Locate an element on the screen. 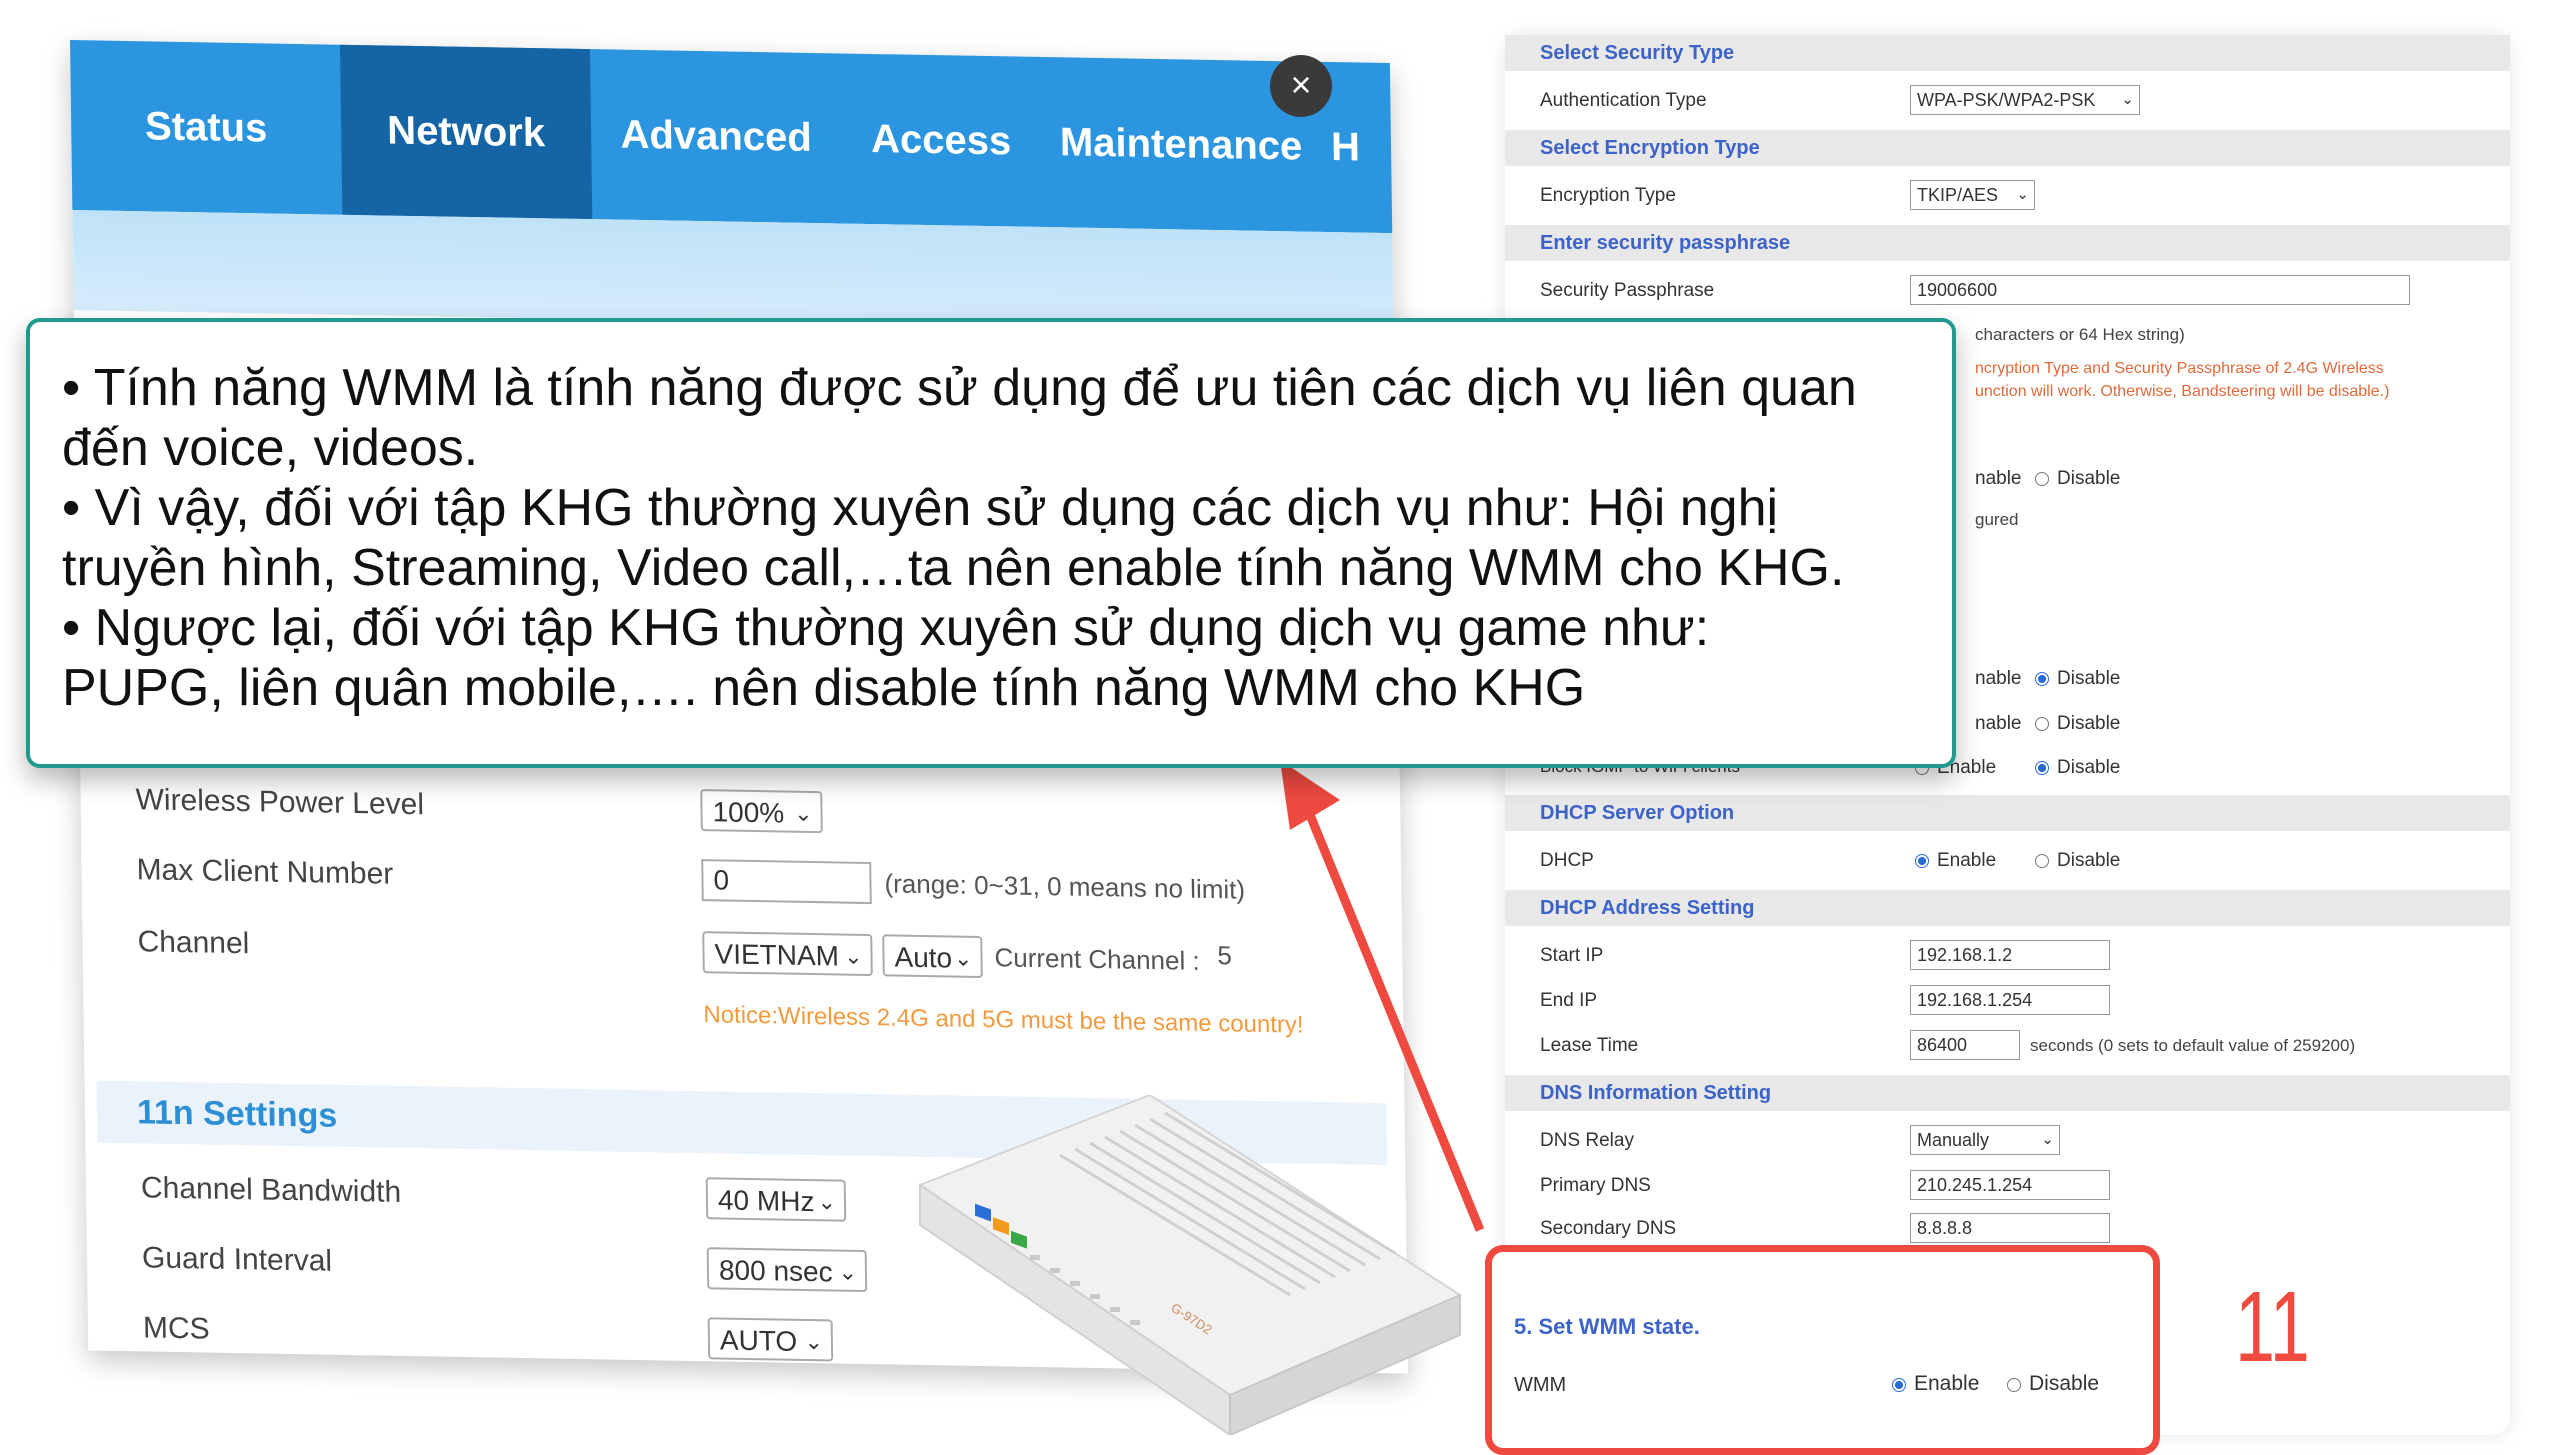 Image resolution: width=2560 pixels, height=1455 pixels. wmm-highlight-box: 5. Set WMM state. WMM Enable Disable is located at coordinates (1822, 1350).